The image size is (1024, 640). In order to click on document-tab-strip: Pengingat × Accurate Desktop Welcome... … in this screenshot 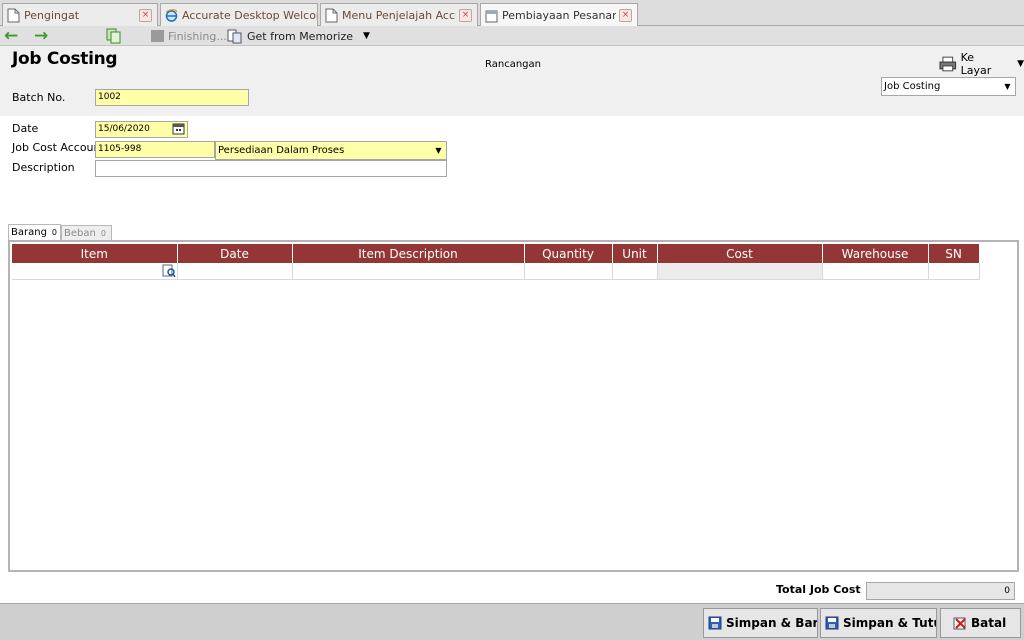, I will do `click(512, 13)`.